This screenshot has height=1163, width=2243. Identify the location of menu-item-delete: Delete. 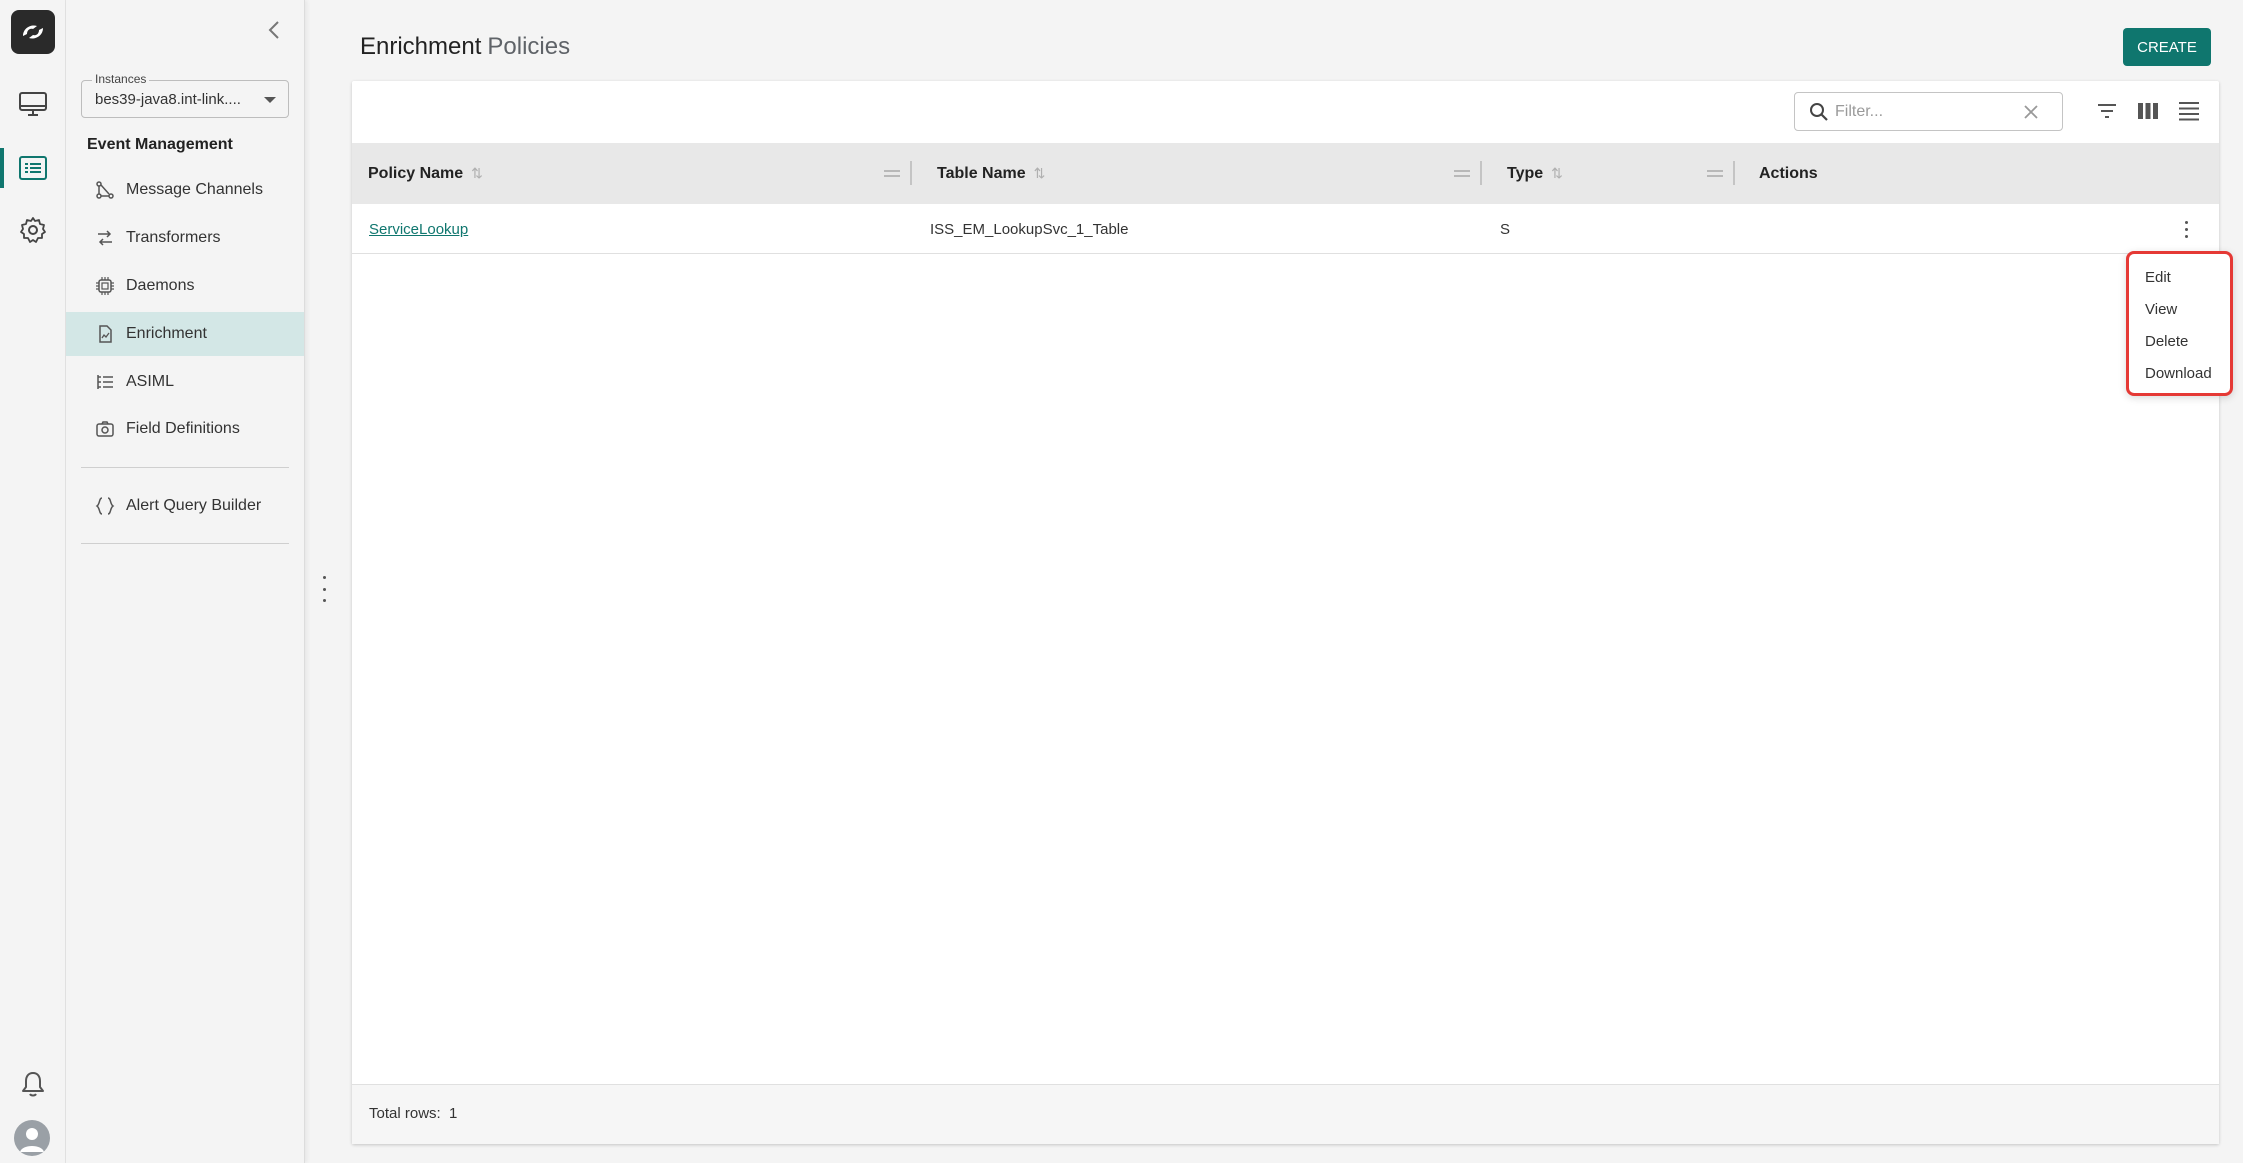
(2179, 341).